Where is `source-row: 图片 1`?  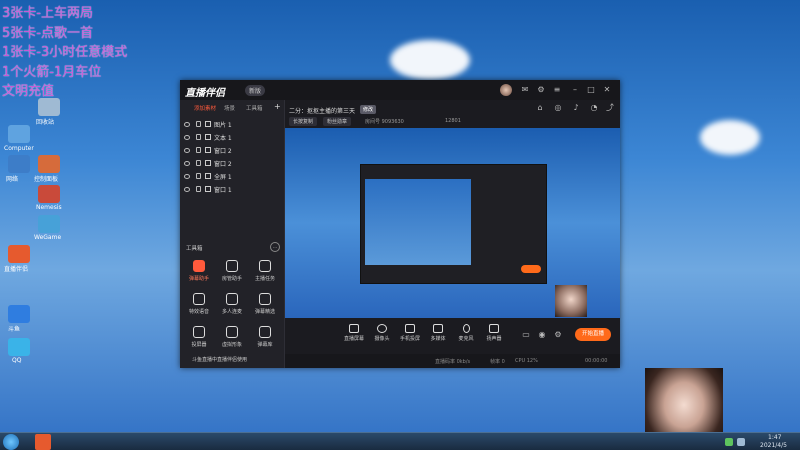 source-row: 图片 1 is located at coordinates (232, 125).